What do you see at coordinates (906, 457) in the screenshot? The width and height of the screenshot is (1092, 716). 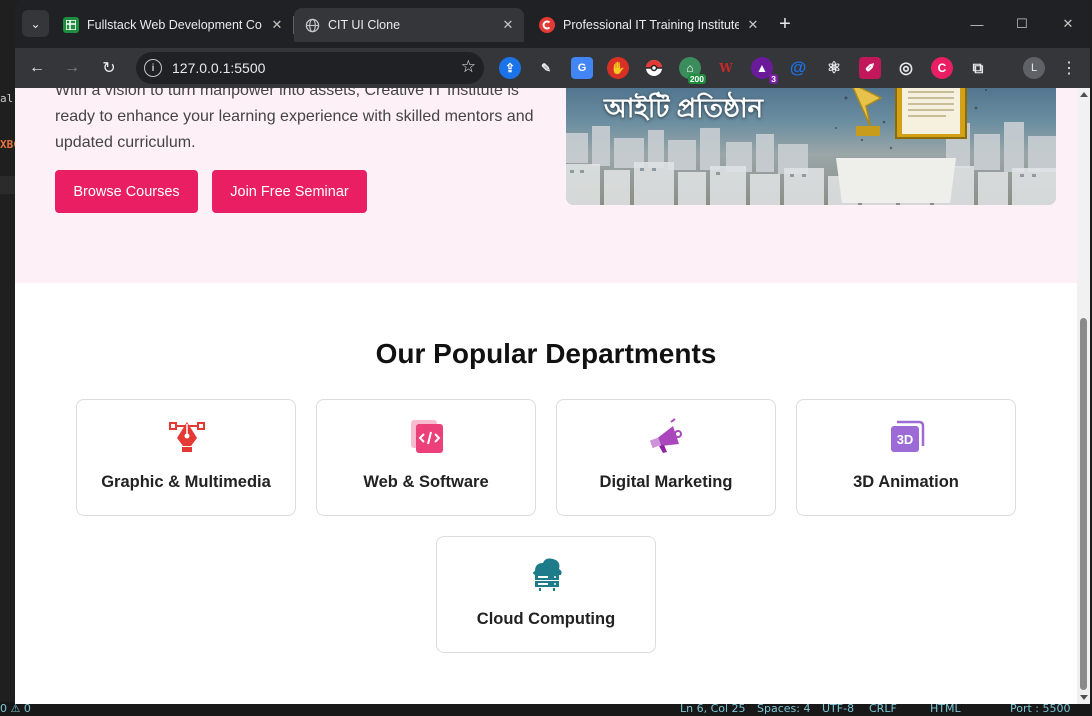 I see `department-card-3d: 3D 3D Animation` at bounding box center [906, 457].